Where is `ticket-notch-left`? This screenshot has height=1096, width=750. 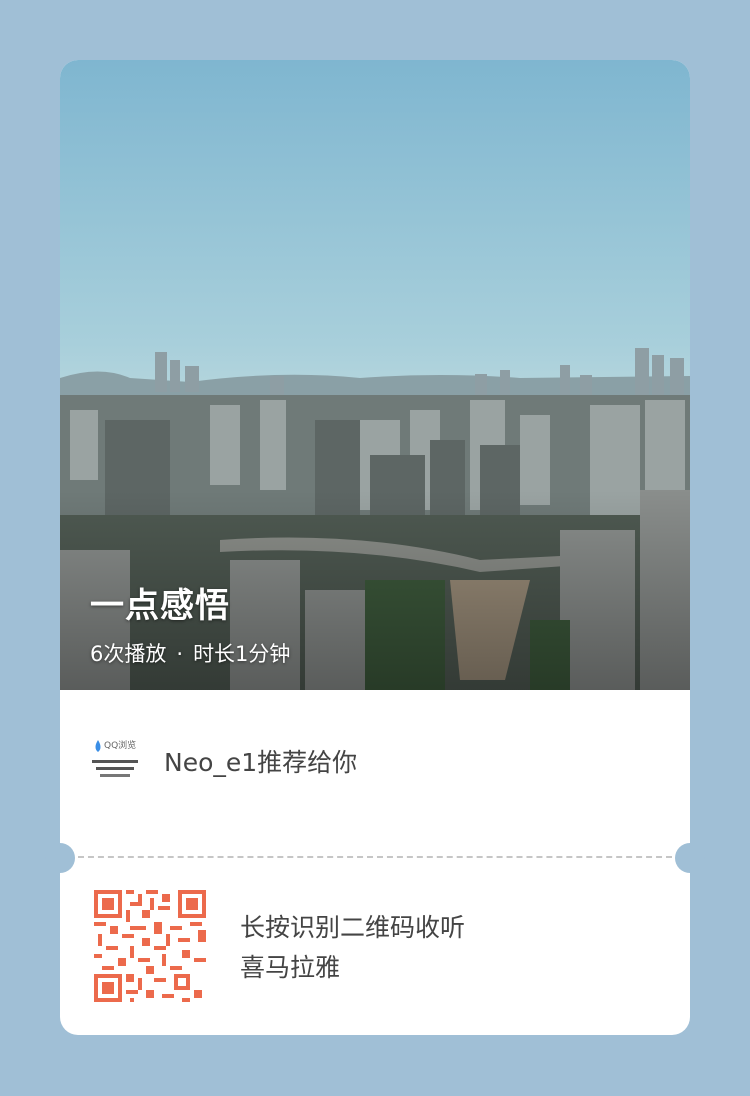 ticket-notch-left is located at coordinates (60, 858).